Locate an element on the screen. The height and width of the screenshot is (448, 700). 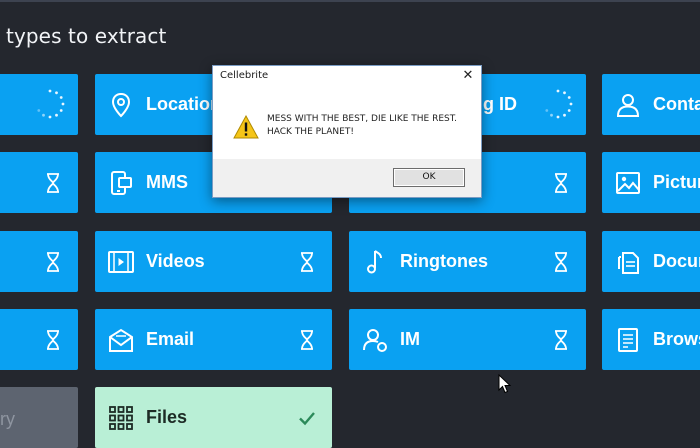
picture-icon is located at coordinates (628, 183).